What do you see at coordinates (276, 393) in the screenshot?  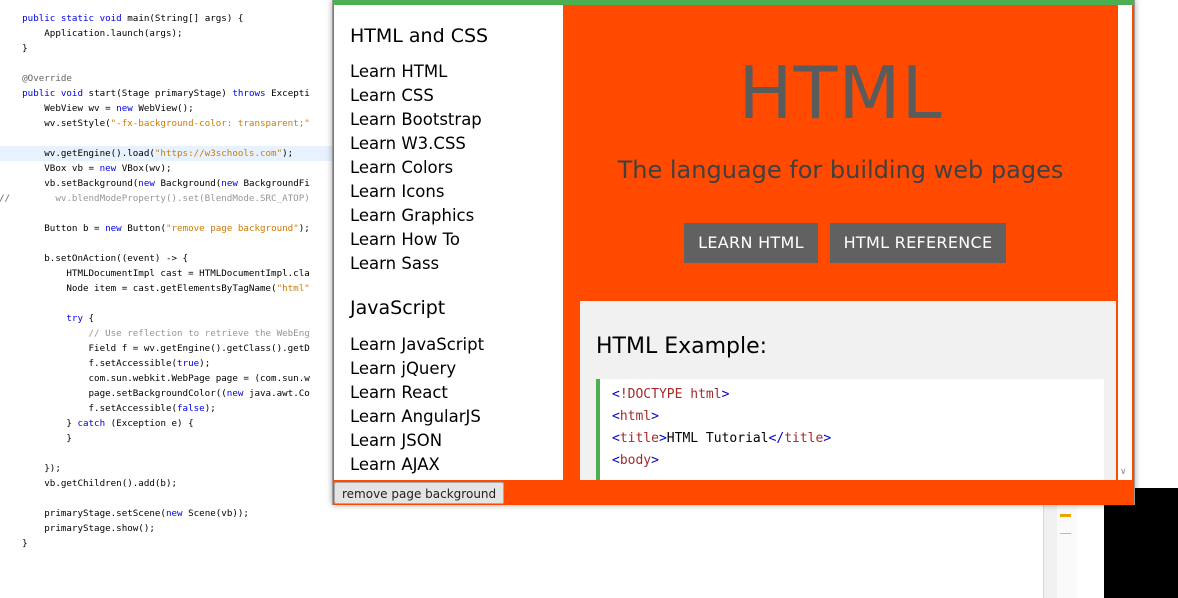 I see `code-token: java.awt.Co` at bounding box center [276, 393].